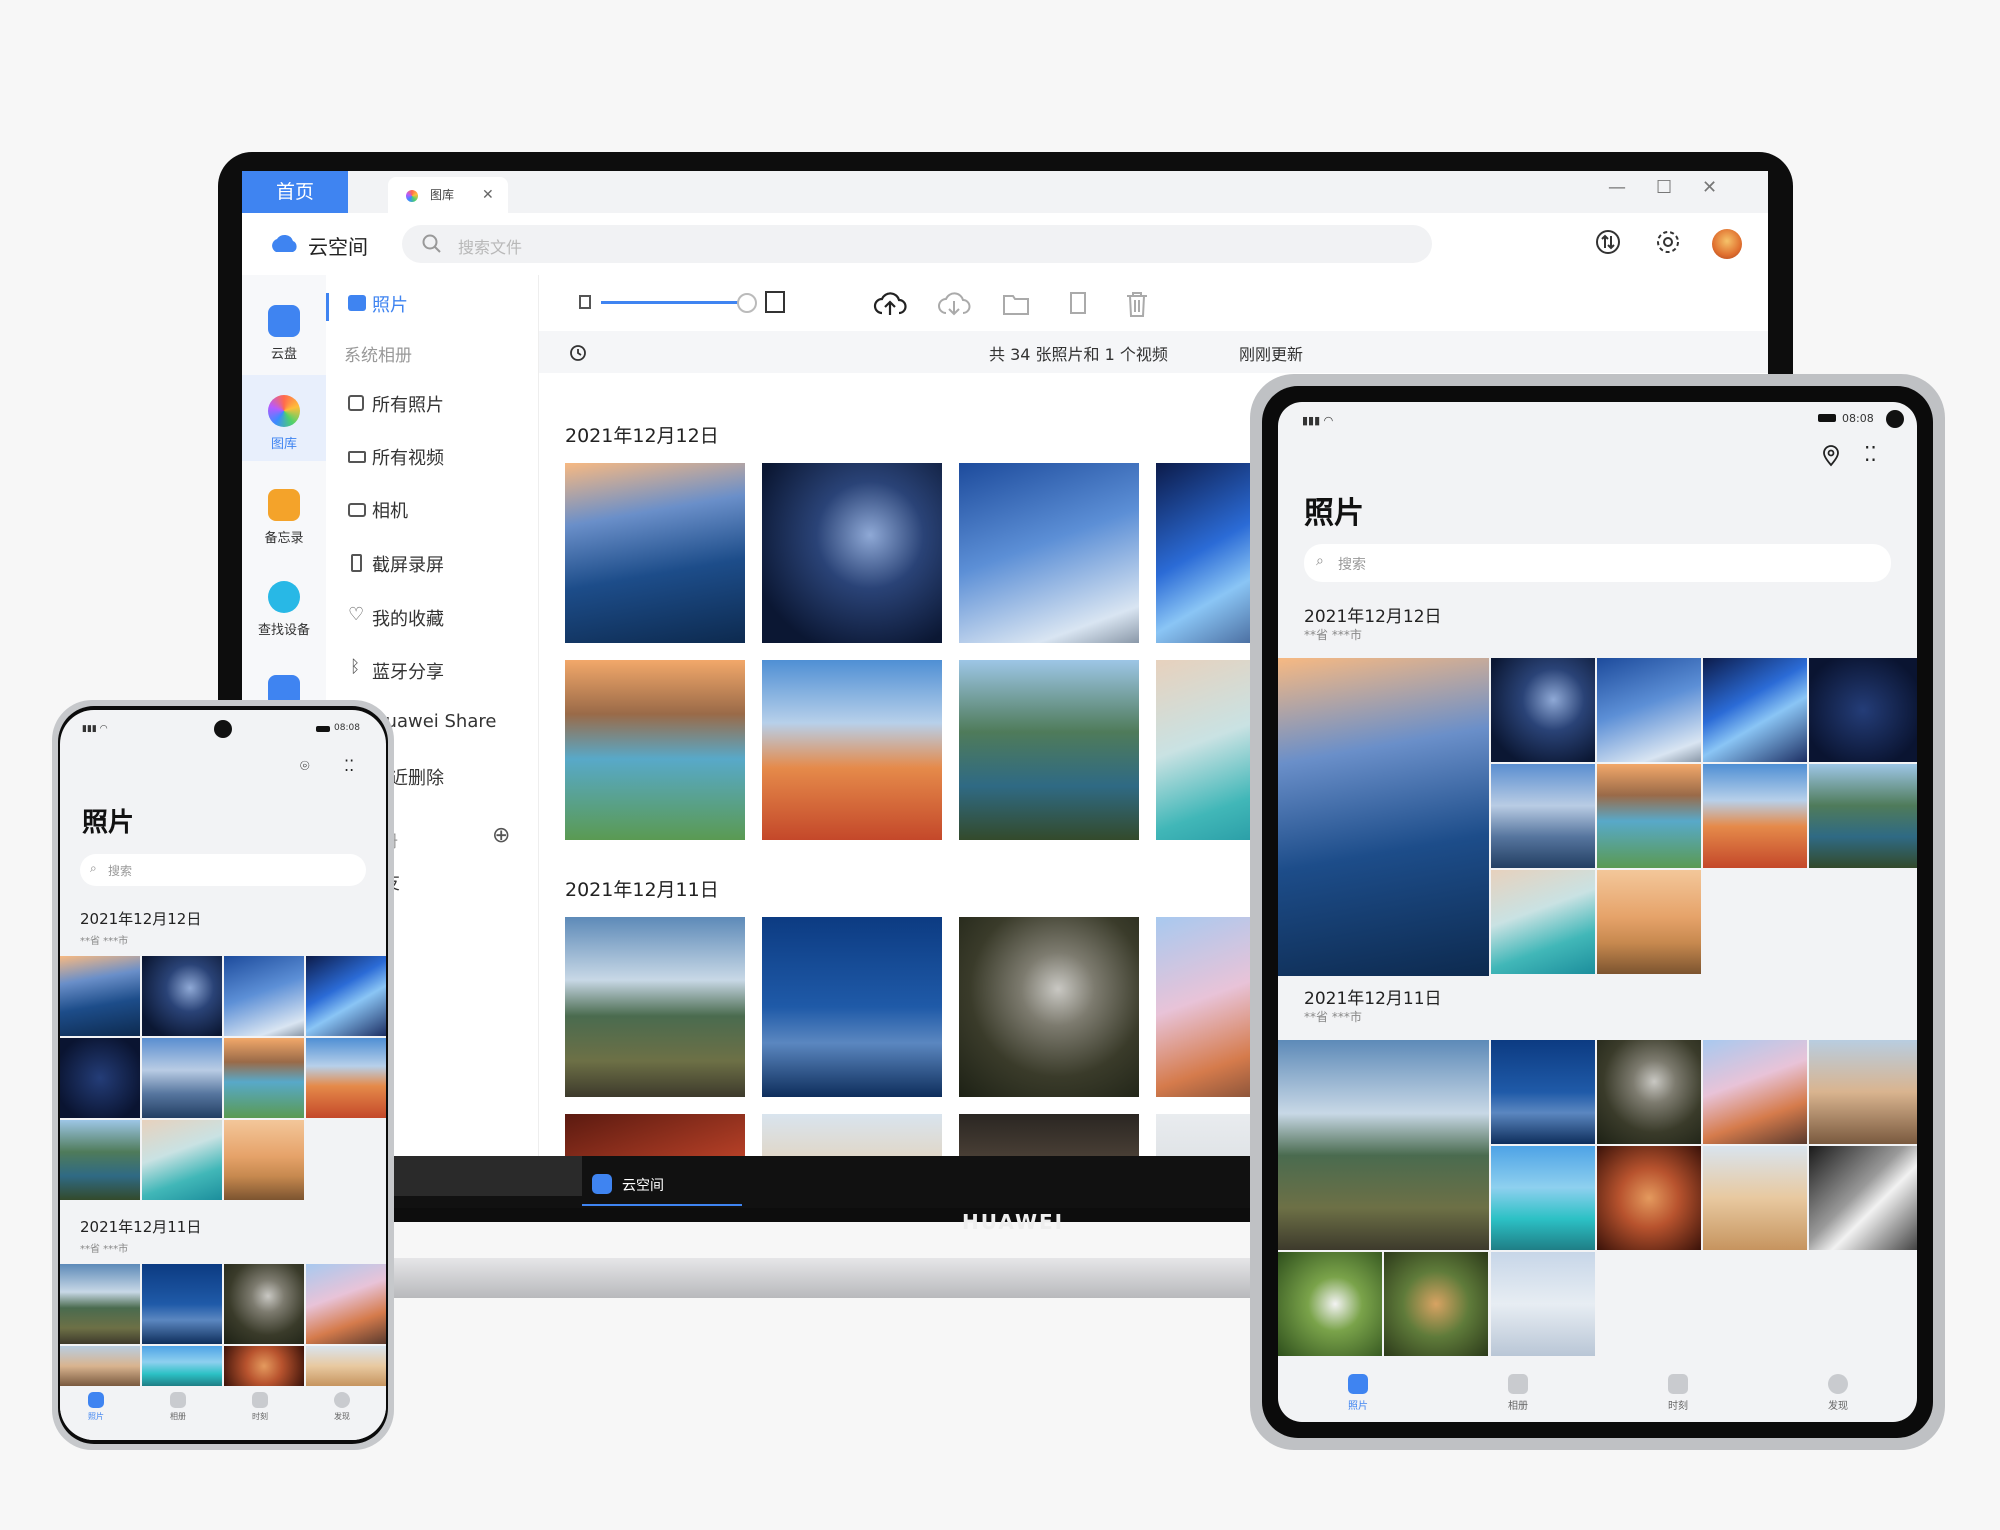 The height and width of the screenshot is (1530, 2000). What do you see at coordinates (432, 305) in the screenshot?
I see `sidebar-item-photos: 照片` at bounding box center [432, 305].